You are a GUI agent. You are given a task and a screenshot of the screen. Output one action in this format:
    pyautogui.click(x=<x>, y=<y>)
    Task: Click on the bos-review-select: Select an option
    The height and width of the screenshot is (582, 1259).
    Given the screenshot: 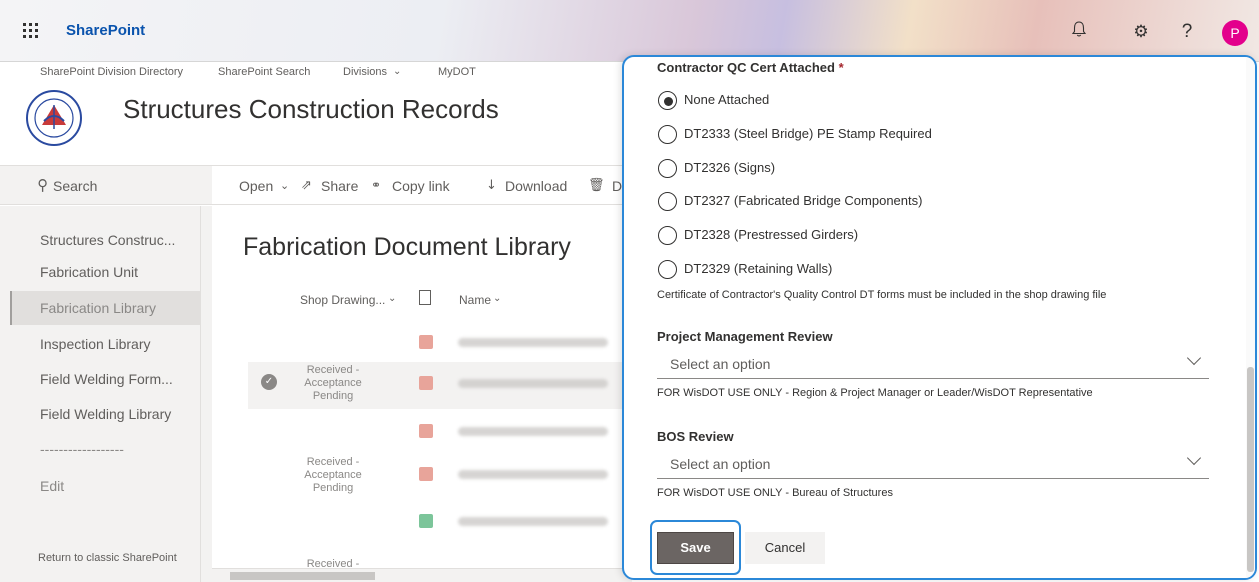 What is the action you would take?
    pyautogui.click(x=933, y=464)
    